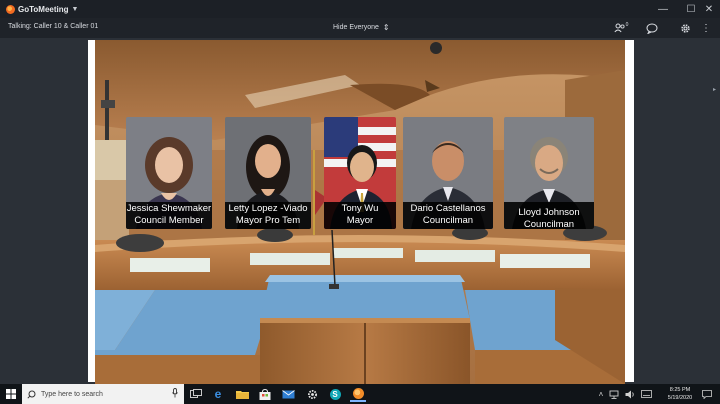  What do you see at coordinates (549, 212) in the screenshot?
I see `person-name: Lloyd Johnson` at bounding box center [549, 212].